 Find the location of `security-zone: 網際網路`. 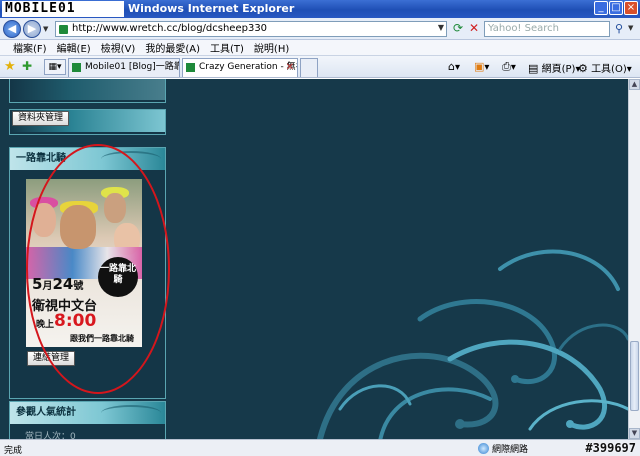

security-zone: 網際網路 is located at coordinates (503, 448).